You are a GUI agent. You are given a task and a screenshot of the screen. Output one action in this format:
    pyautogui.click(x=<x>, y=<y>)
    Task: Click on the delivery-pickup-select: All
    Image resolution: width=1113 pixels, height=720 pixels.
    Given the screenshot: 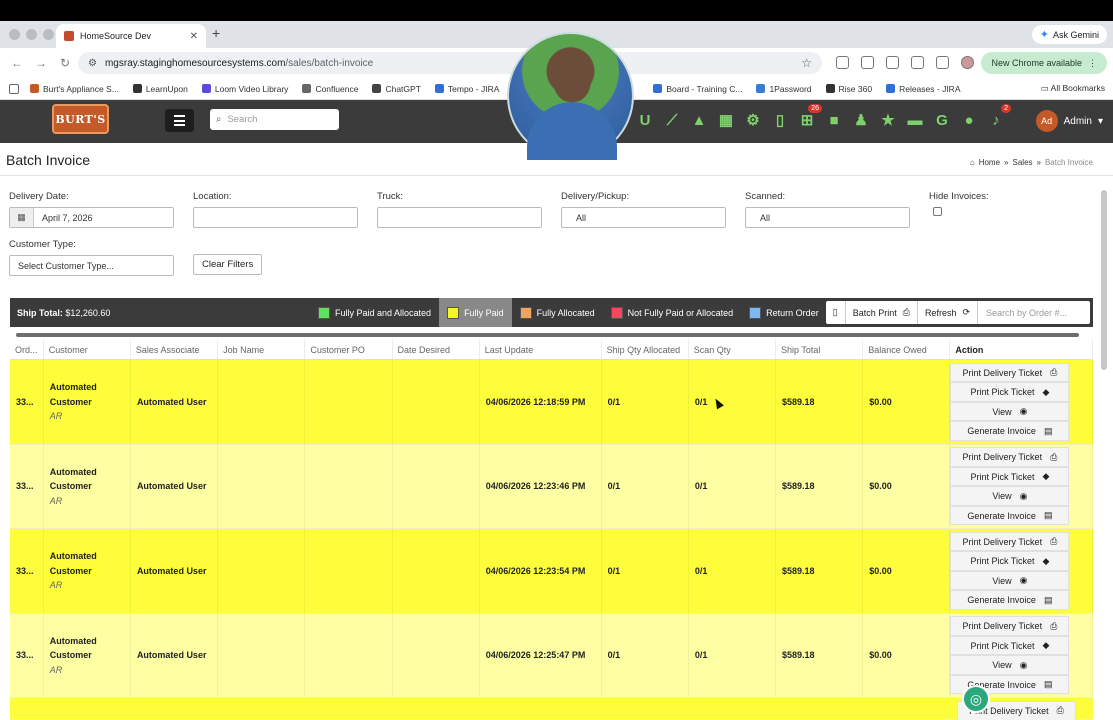 What is the action you would take?
    pyautogui.click(x=643, y=217)
    